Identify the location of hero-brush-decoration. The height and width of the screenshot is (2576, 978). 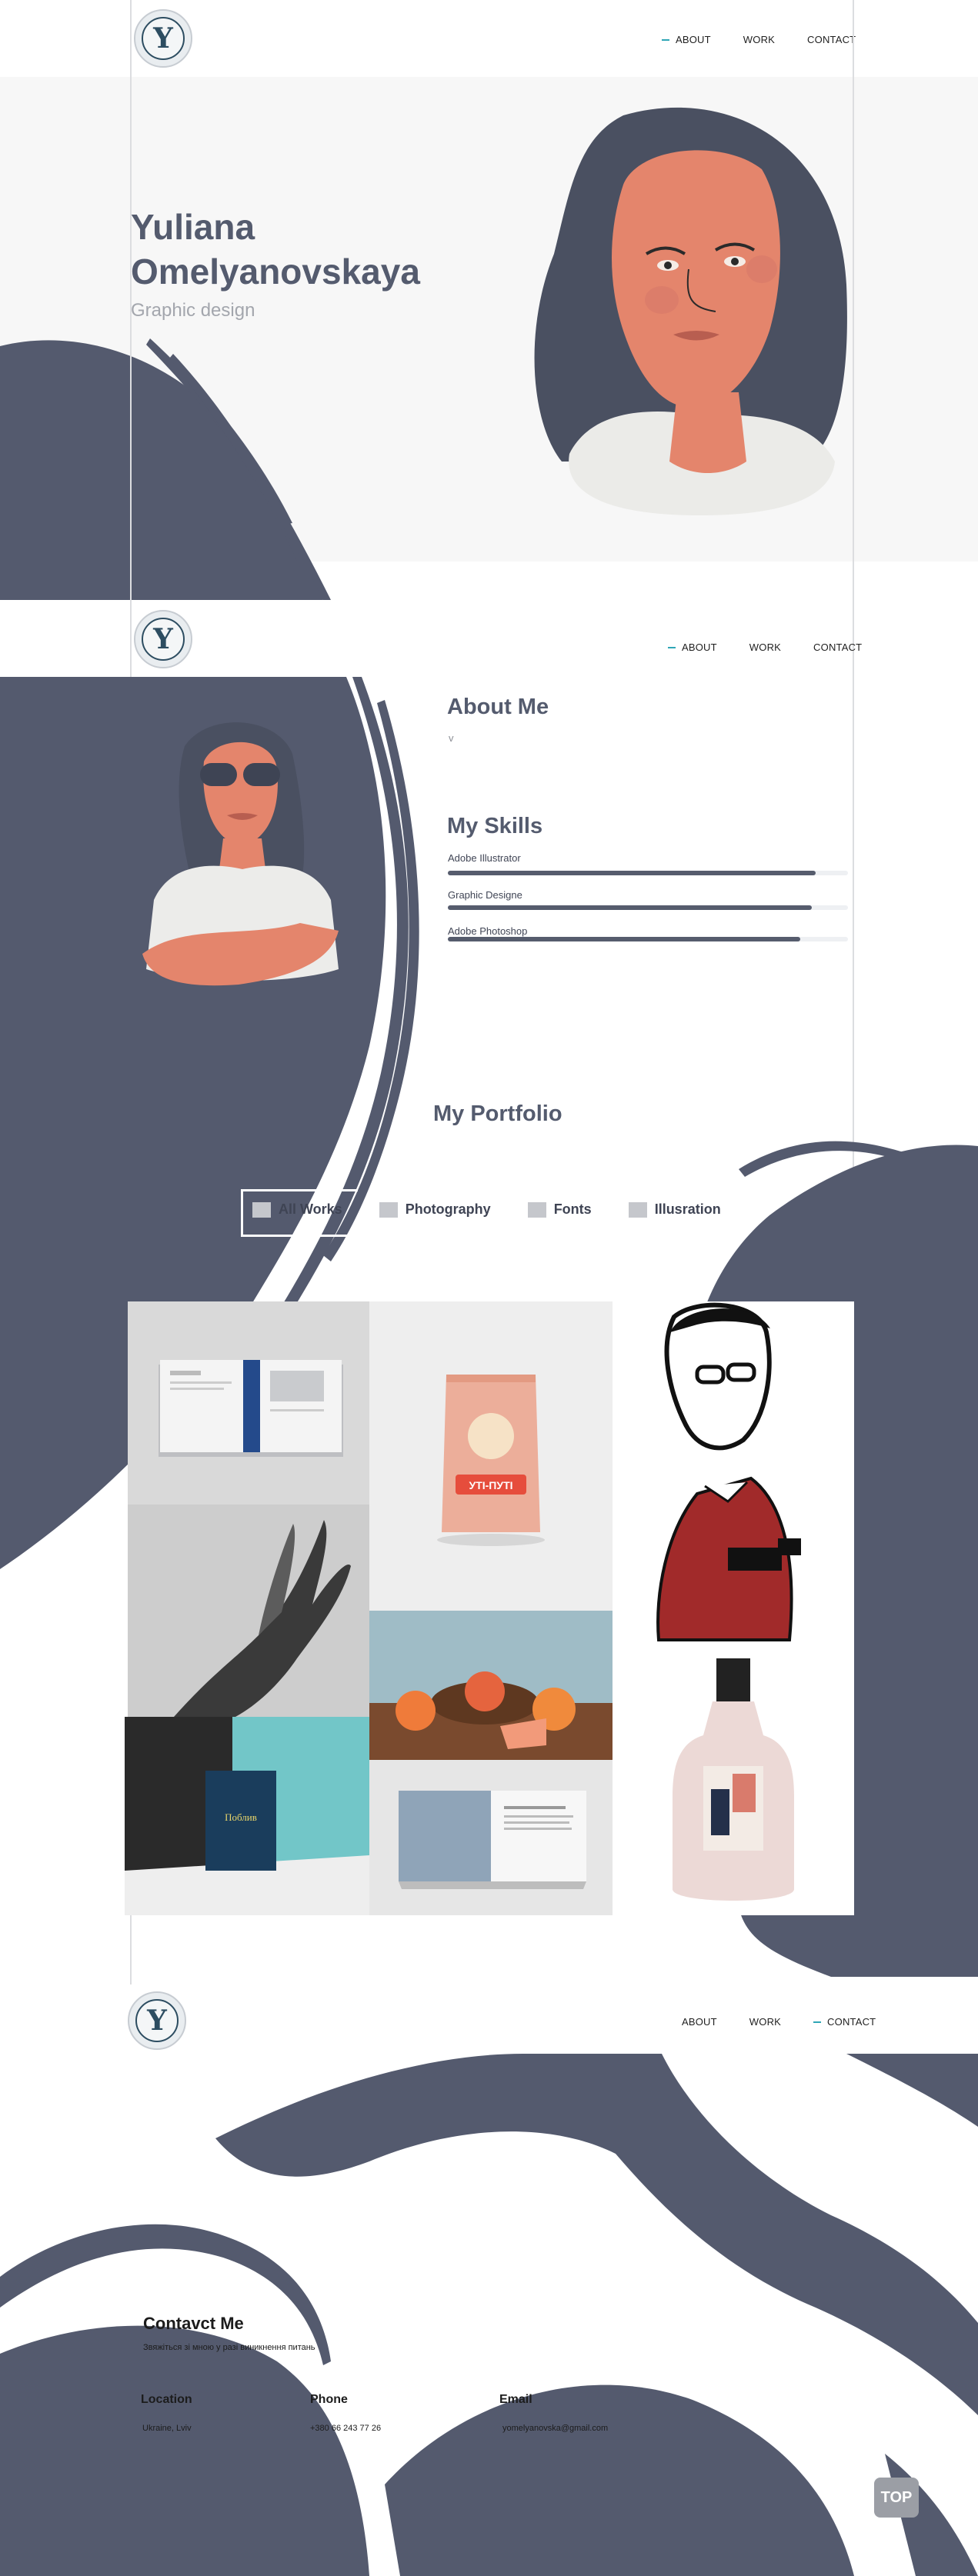
(165, 469).